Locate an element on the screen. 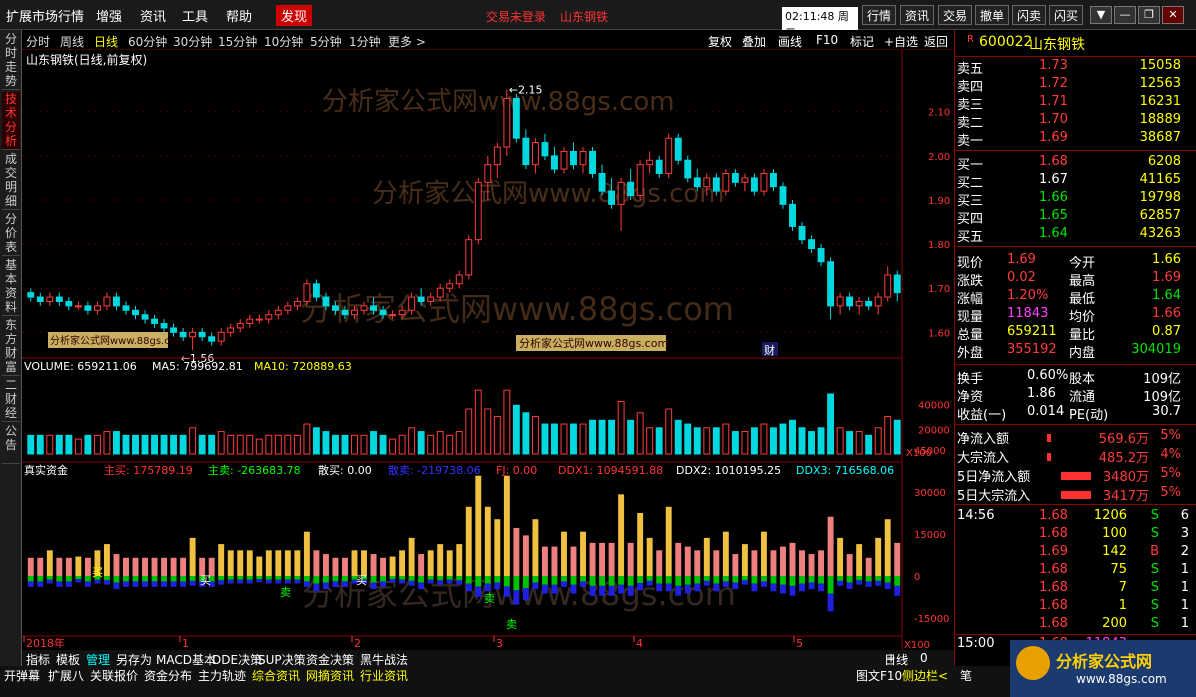 The height and width of the screenshot is (697, 1196). x-axis-label: 4 is located at coordinates (639, 643).